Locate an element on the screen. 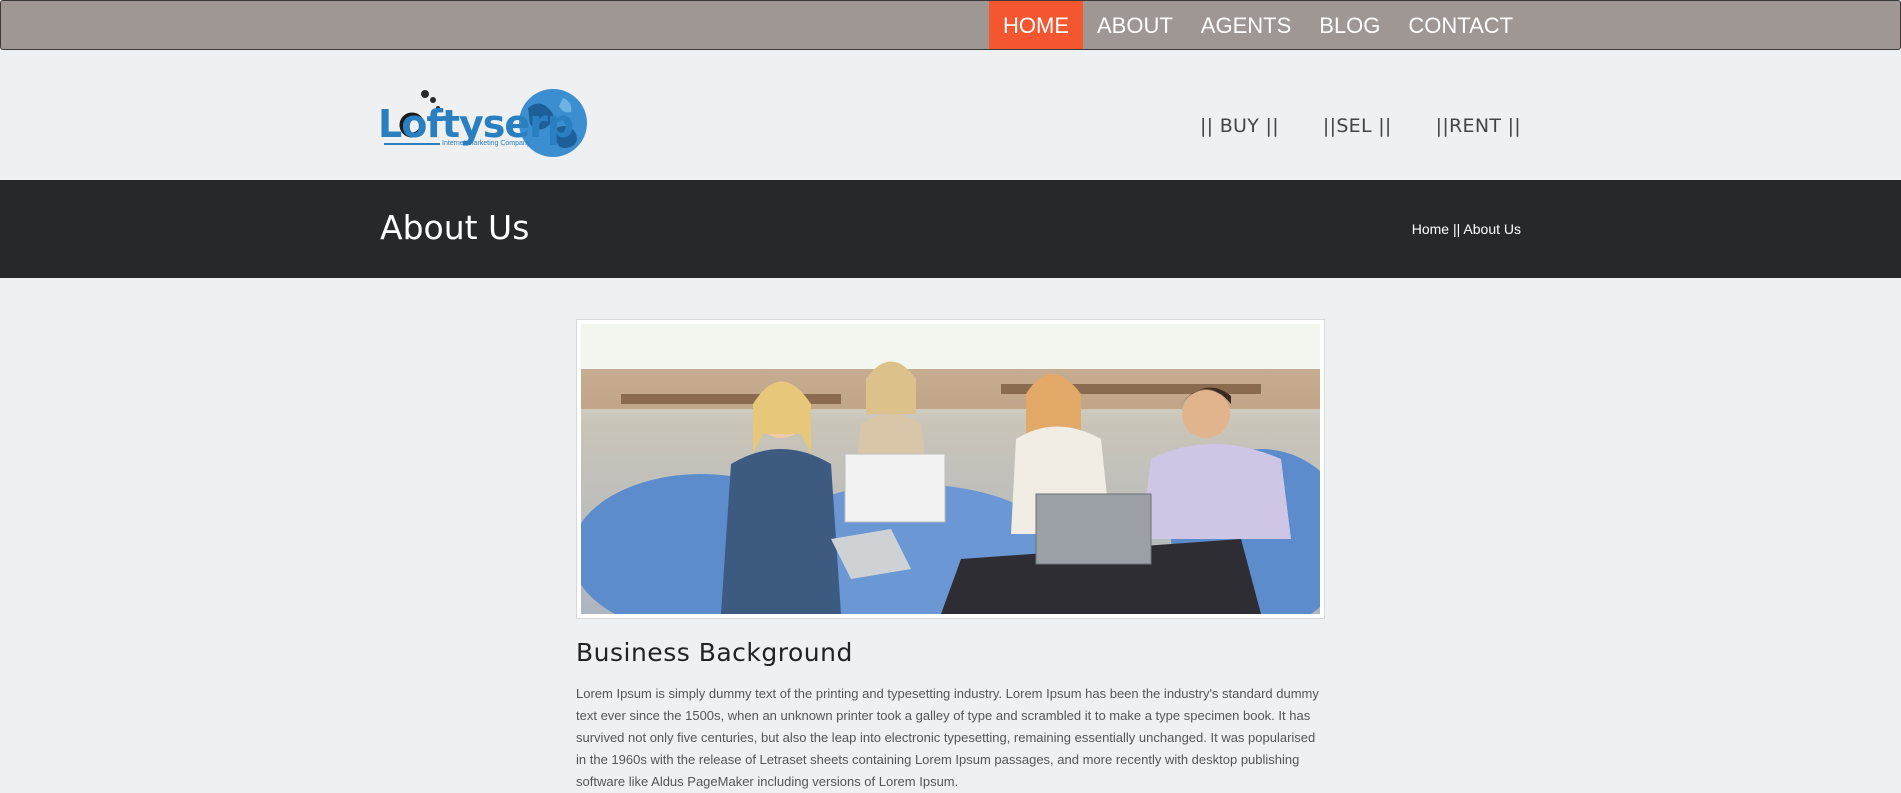 This screenshot has width=1901, height=793. breadcrumb-current: About Us is located at coordinates (1492, 229).